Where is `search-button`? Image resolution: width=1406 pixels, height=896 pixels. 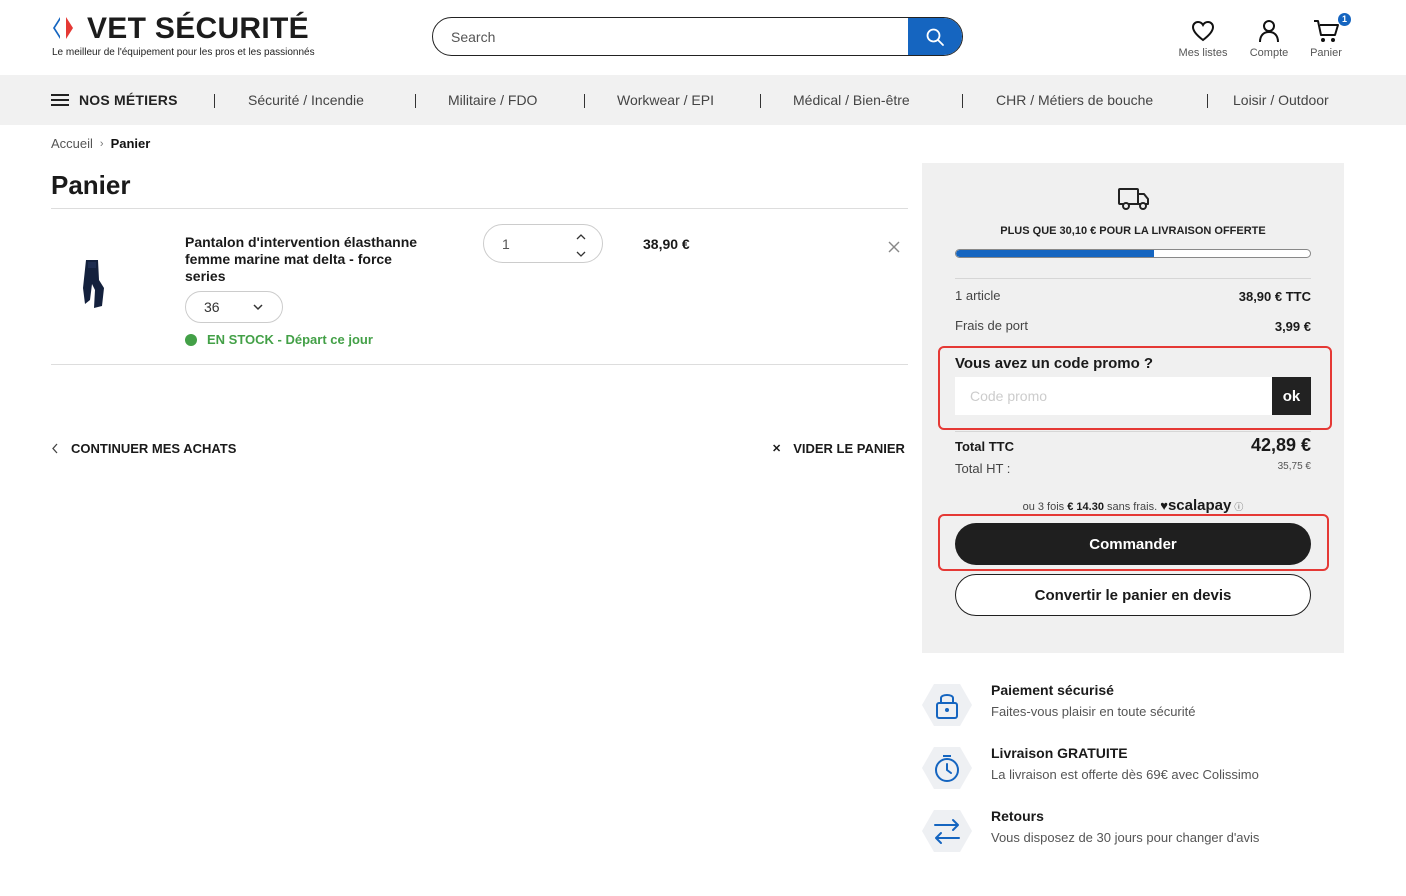
search-button is located at coordinates (935, 36).